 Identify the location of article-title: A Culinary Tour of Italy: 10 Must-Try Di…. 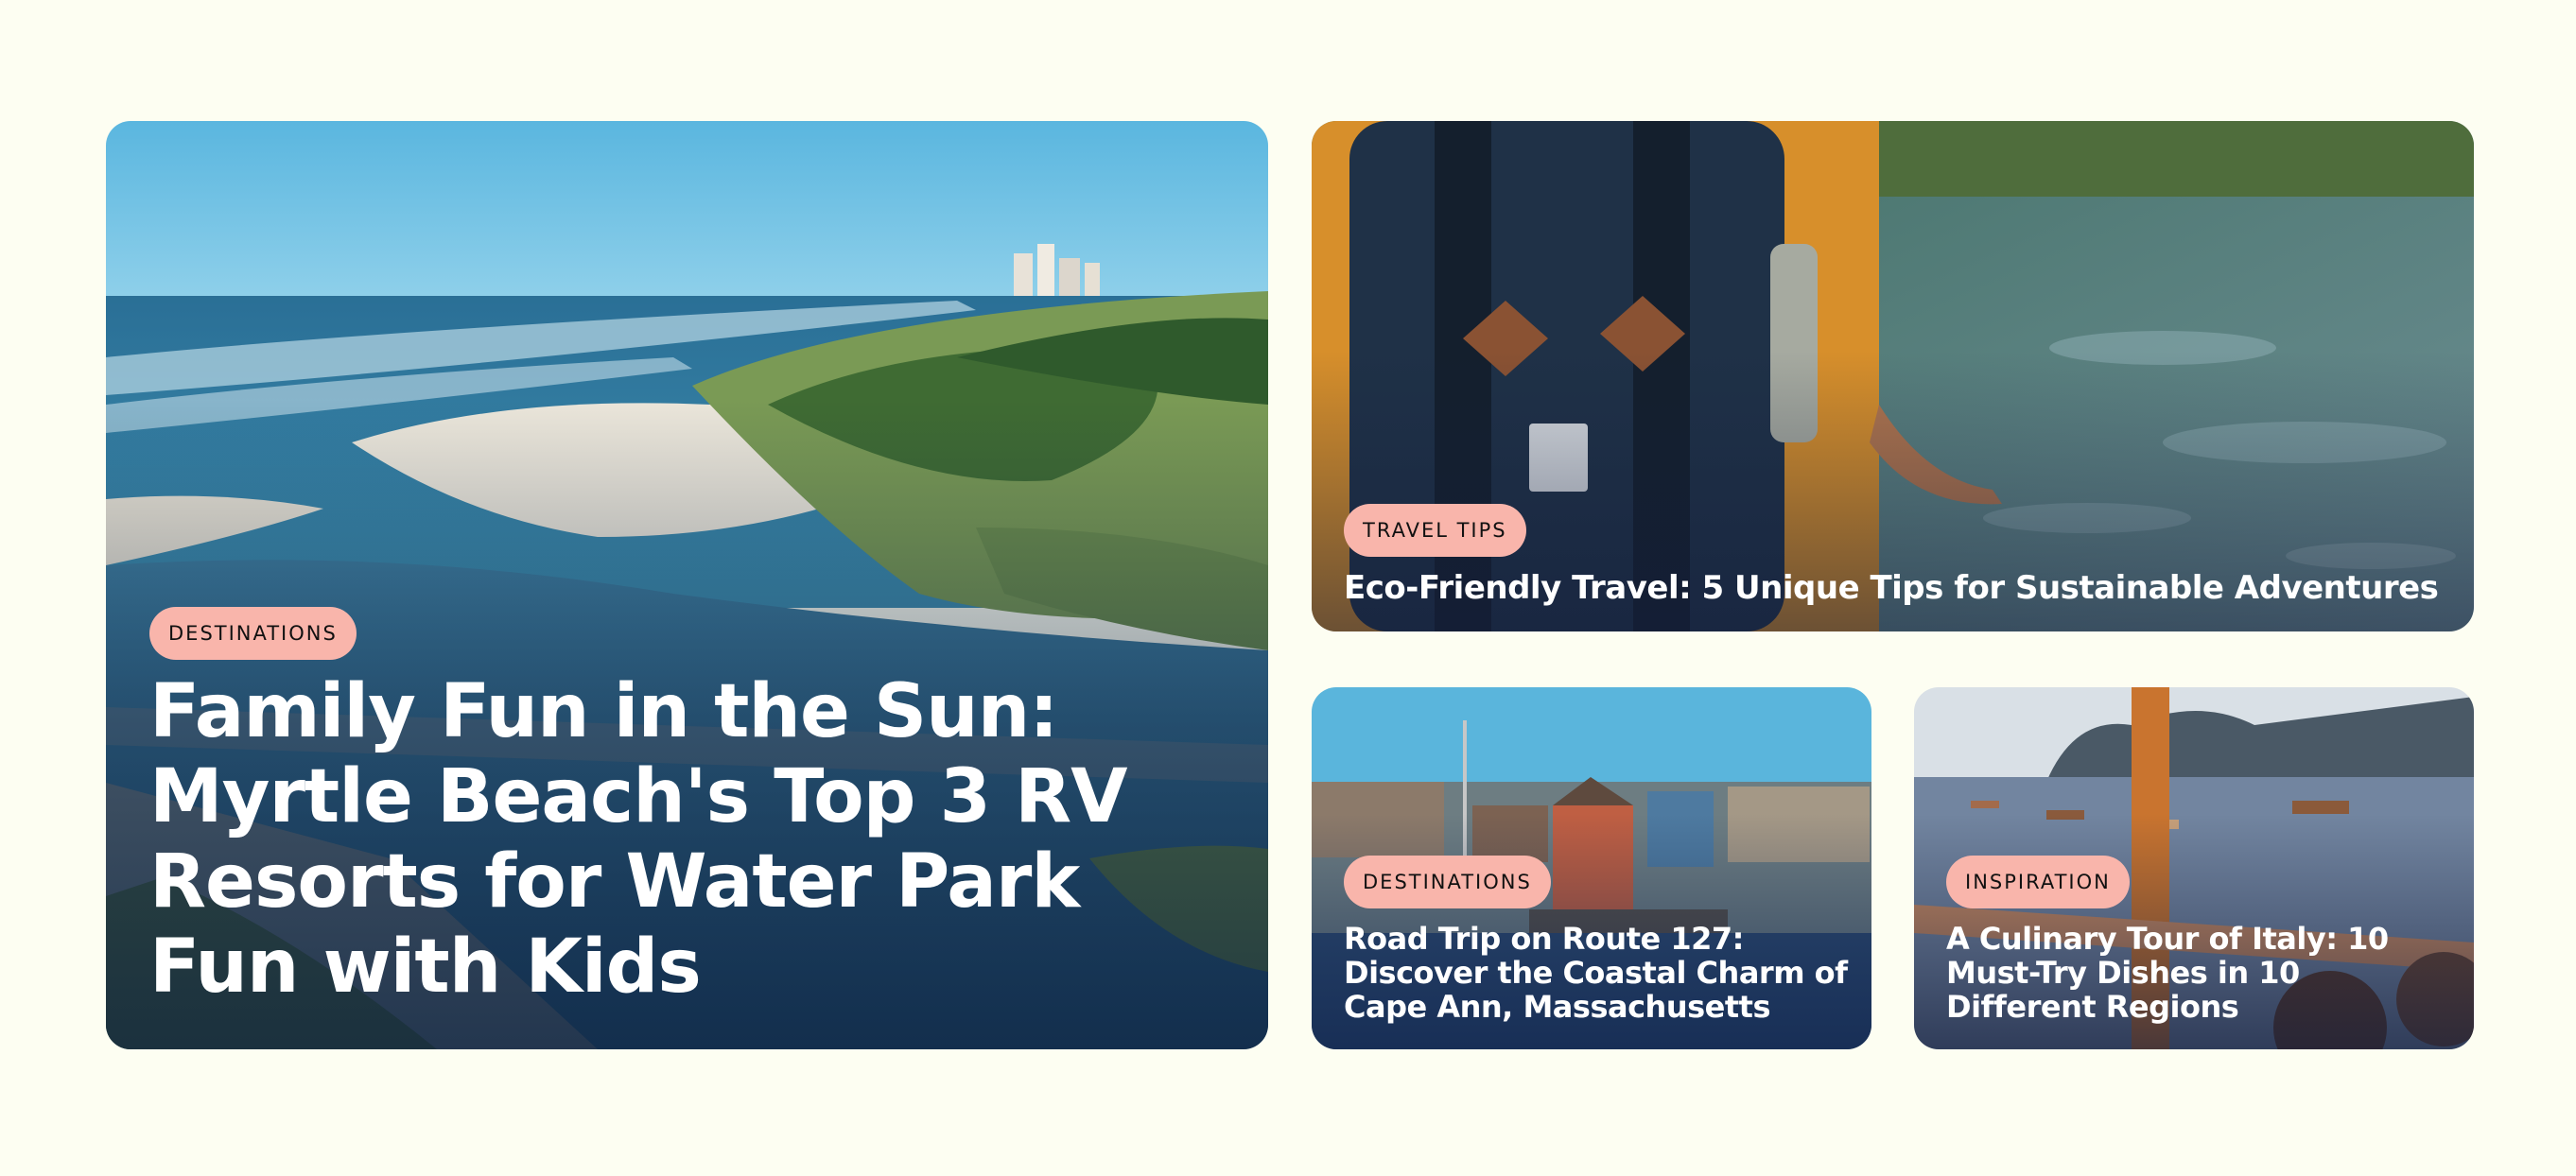
(2201, 973).